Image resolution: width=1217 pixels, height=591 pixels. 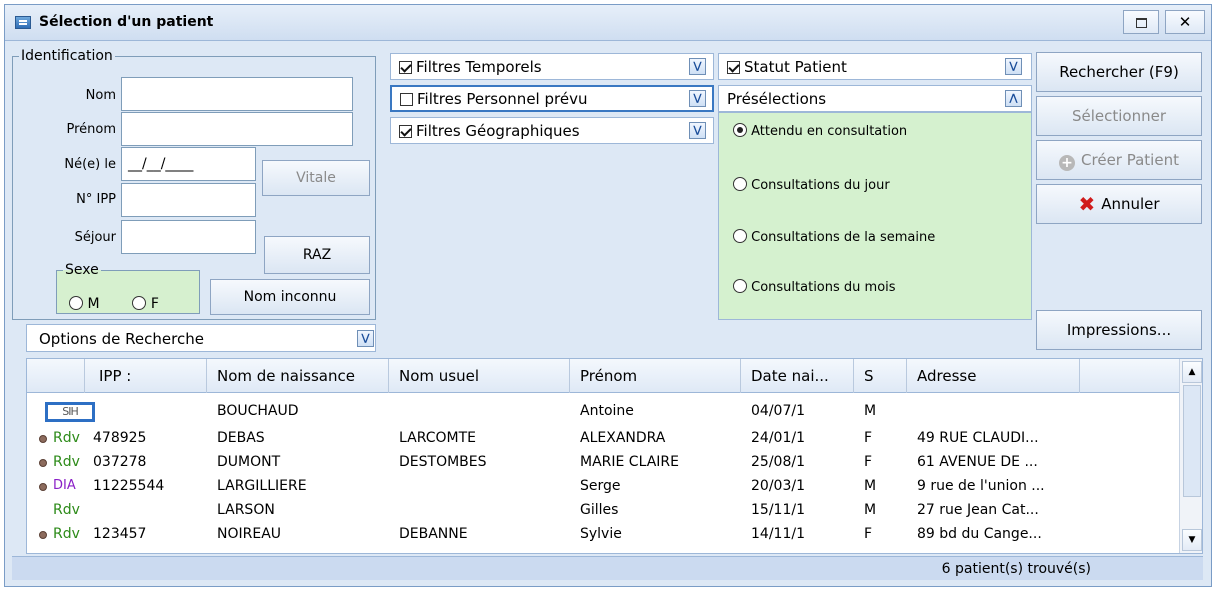 I want to click on column-header-tag, so click(x=56, y=376).